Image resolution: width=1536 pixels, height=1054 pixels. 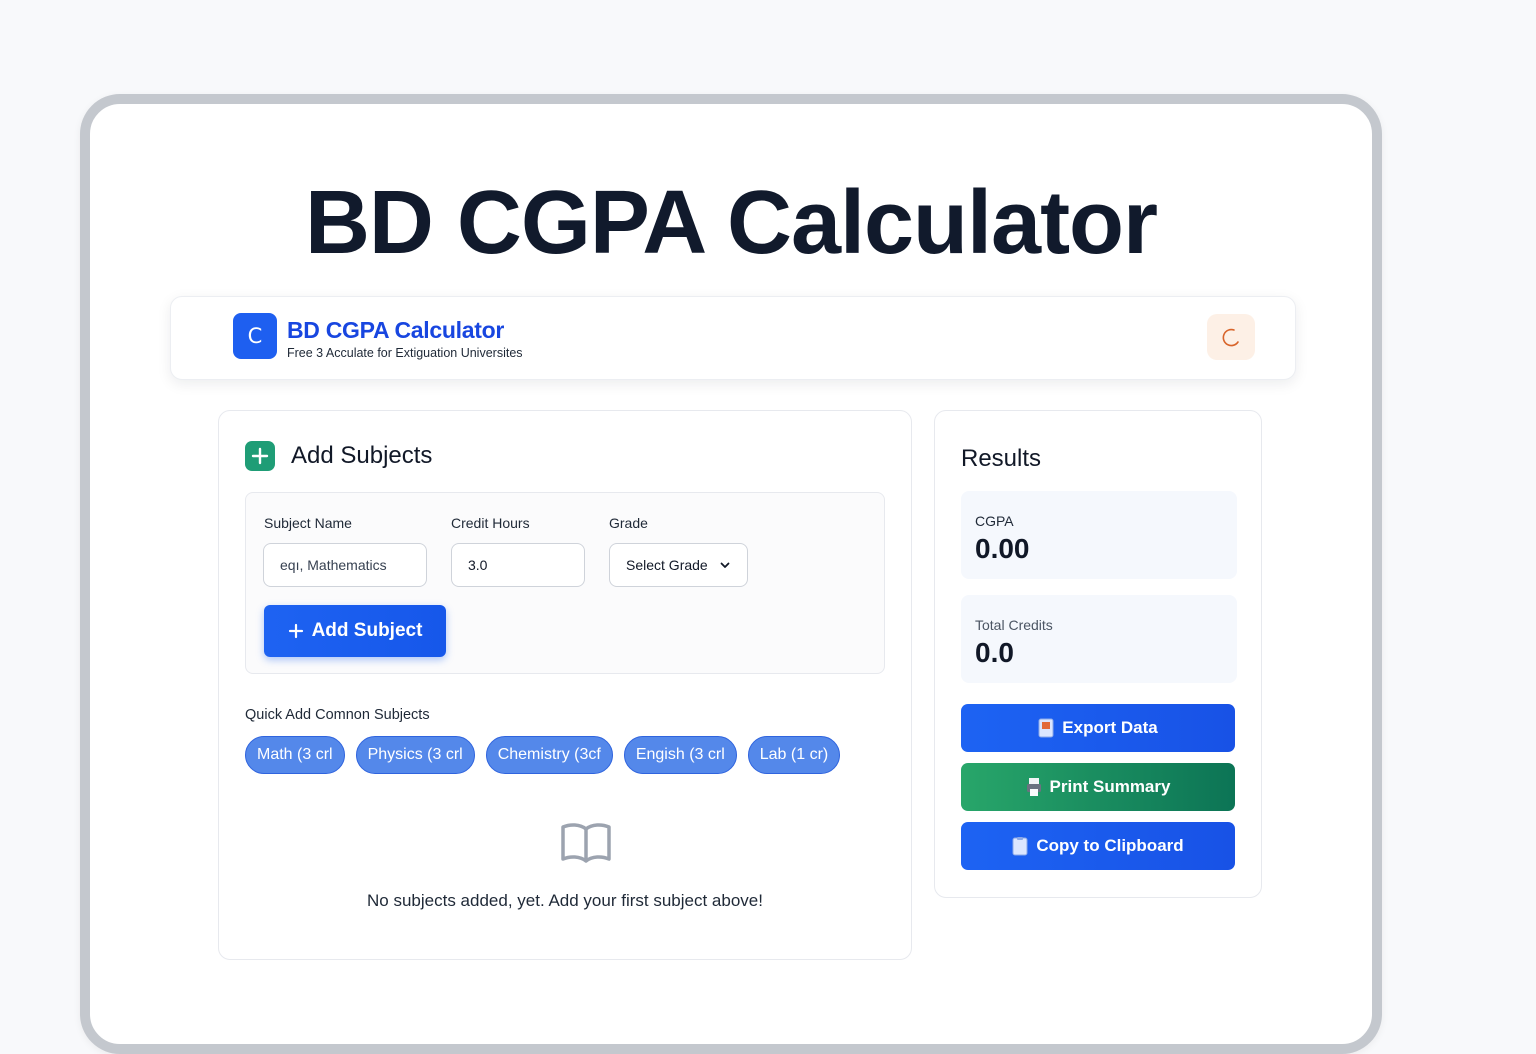 What do you see at coordinates (628, 523) in the screenshot?
I see `grade-label: Grade` at bounding box center [628, 523].